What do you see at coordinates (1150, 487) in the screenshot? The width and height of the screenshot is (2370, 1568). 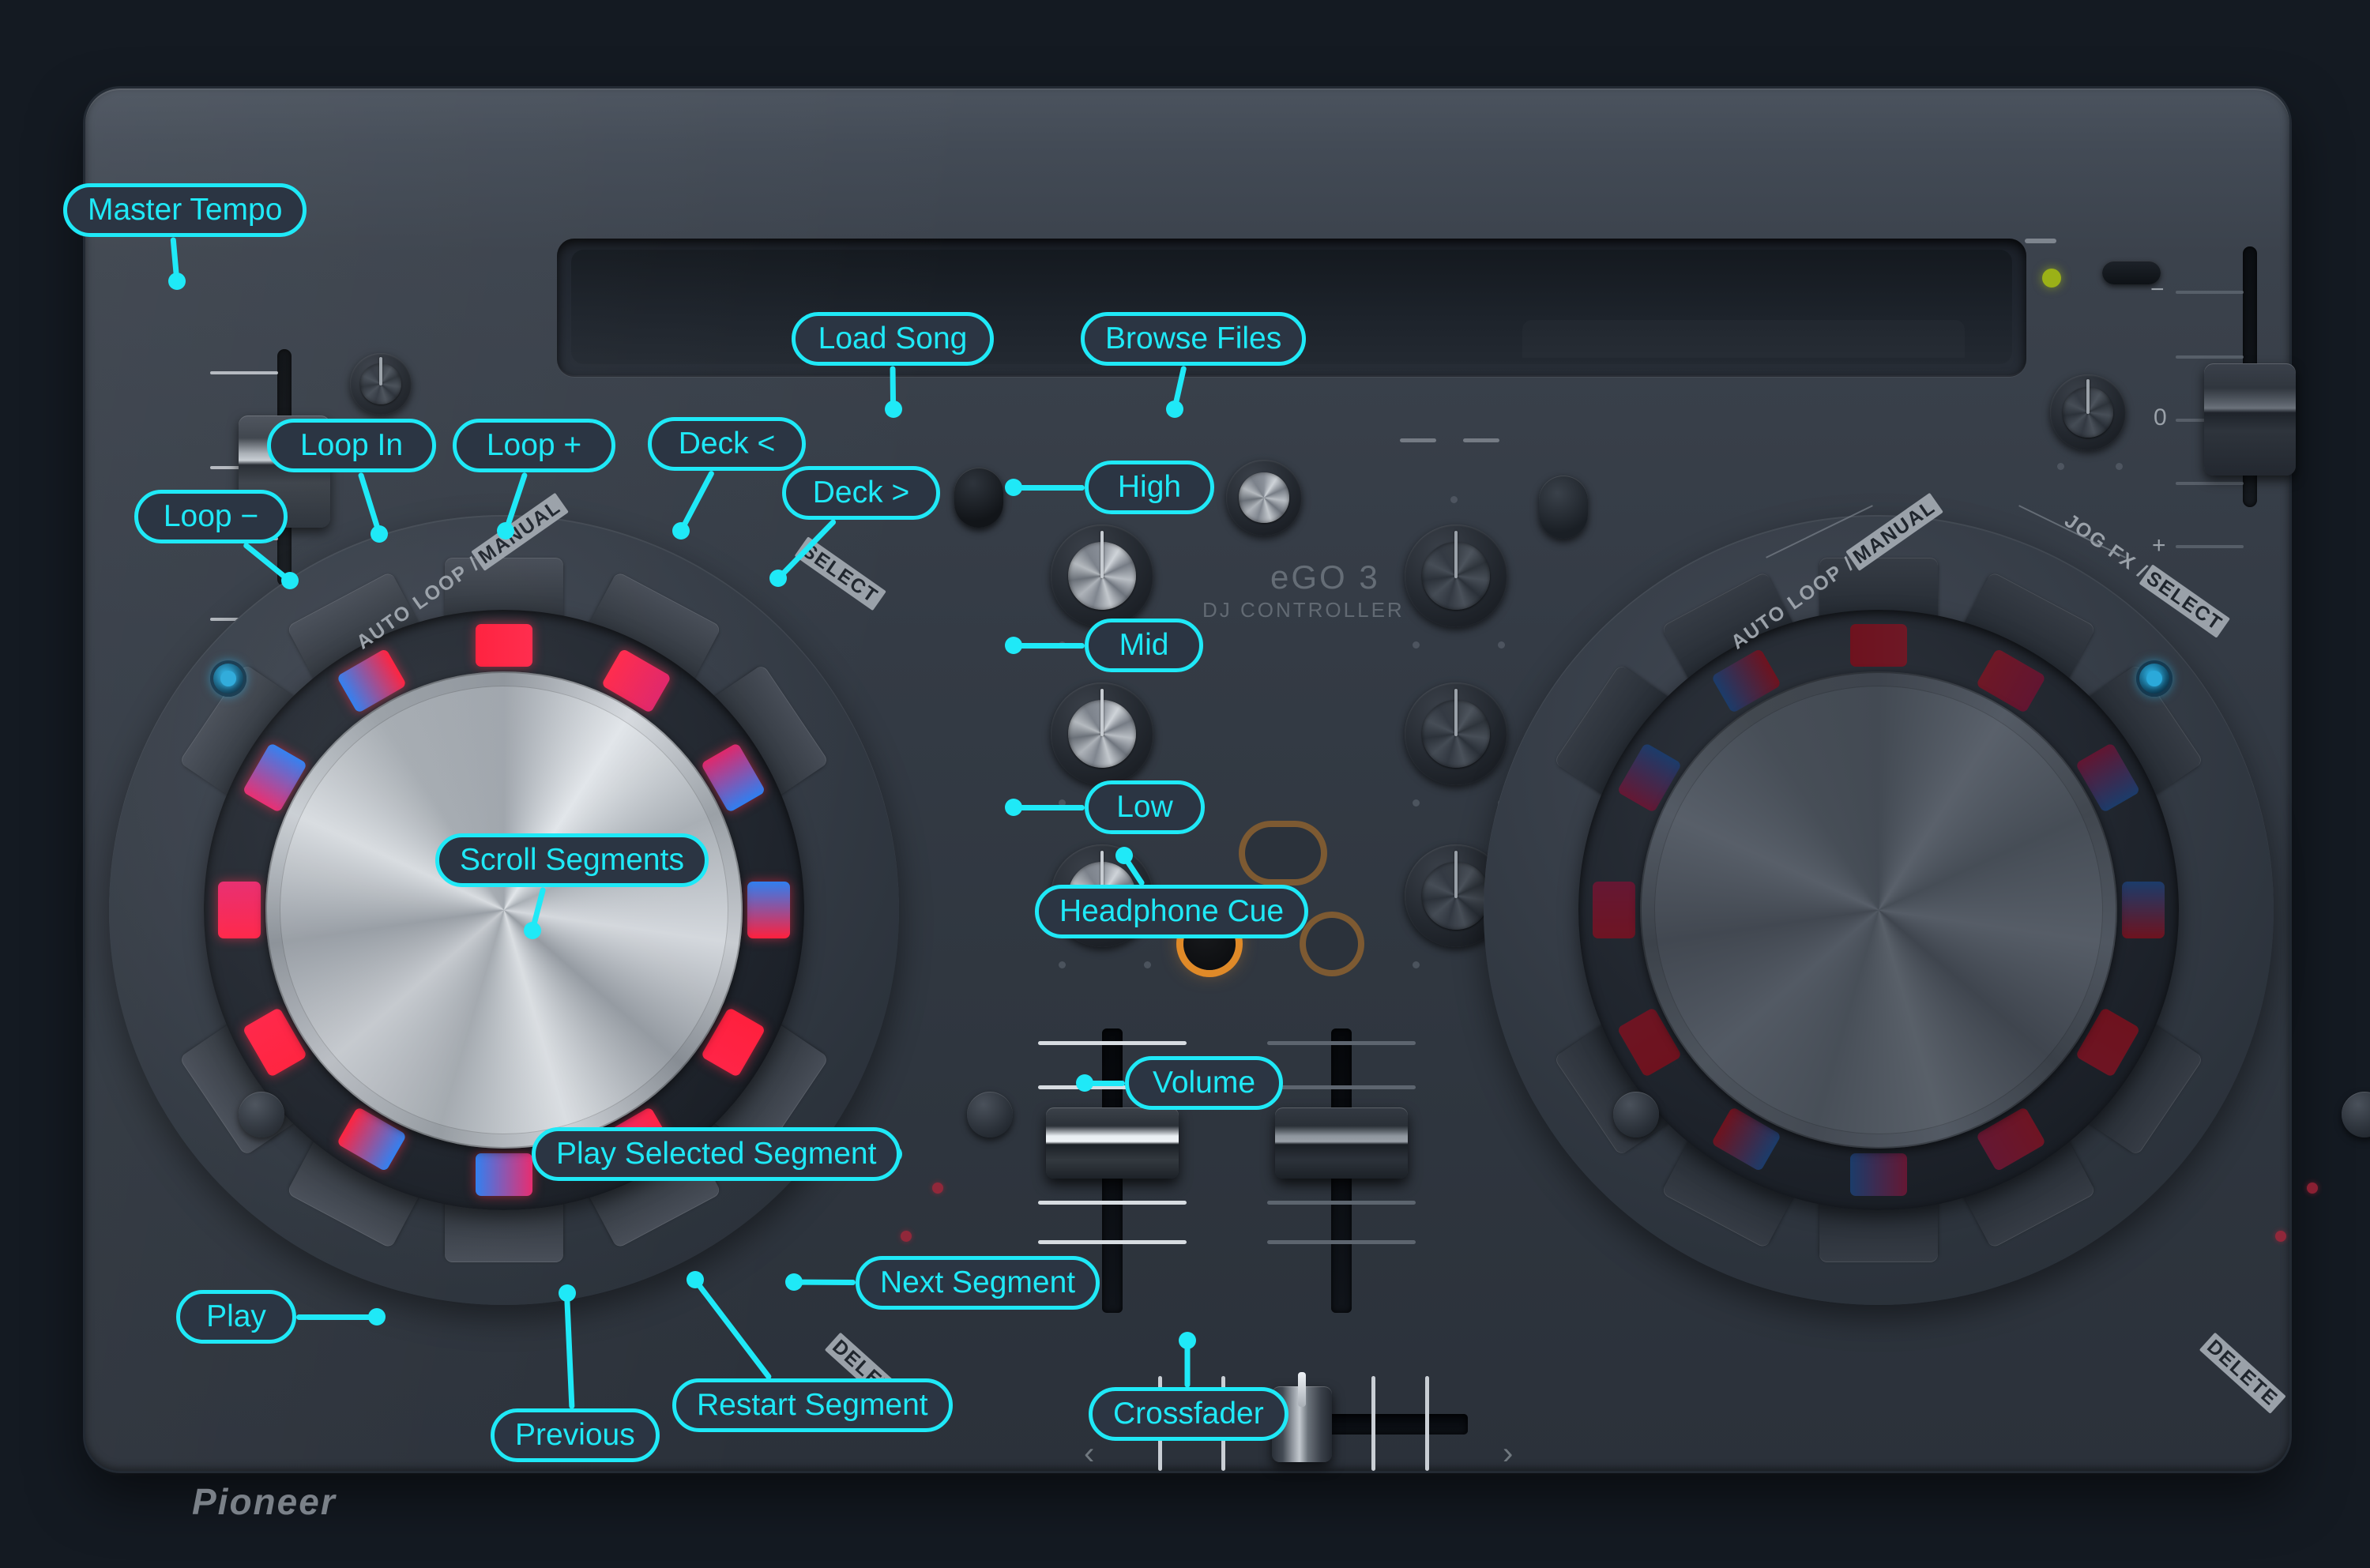 I see `annotation-eq-high: High` at bounding box center [1150, 487].